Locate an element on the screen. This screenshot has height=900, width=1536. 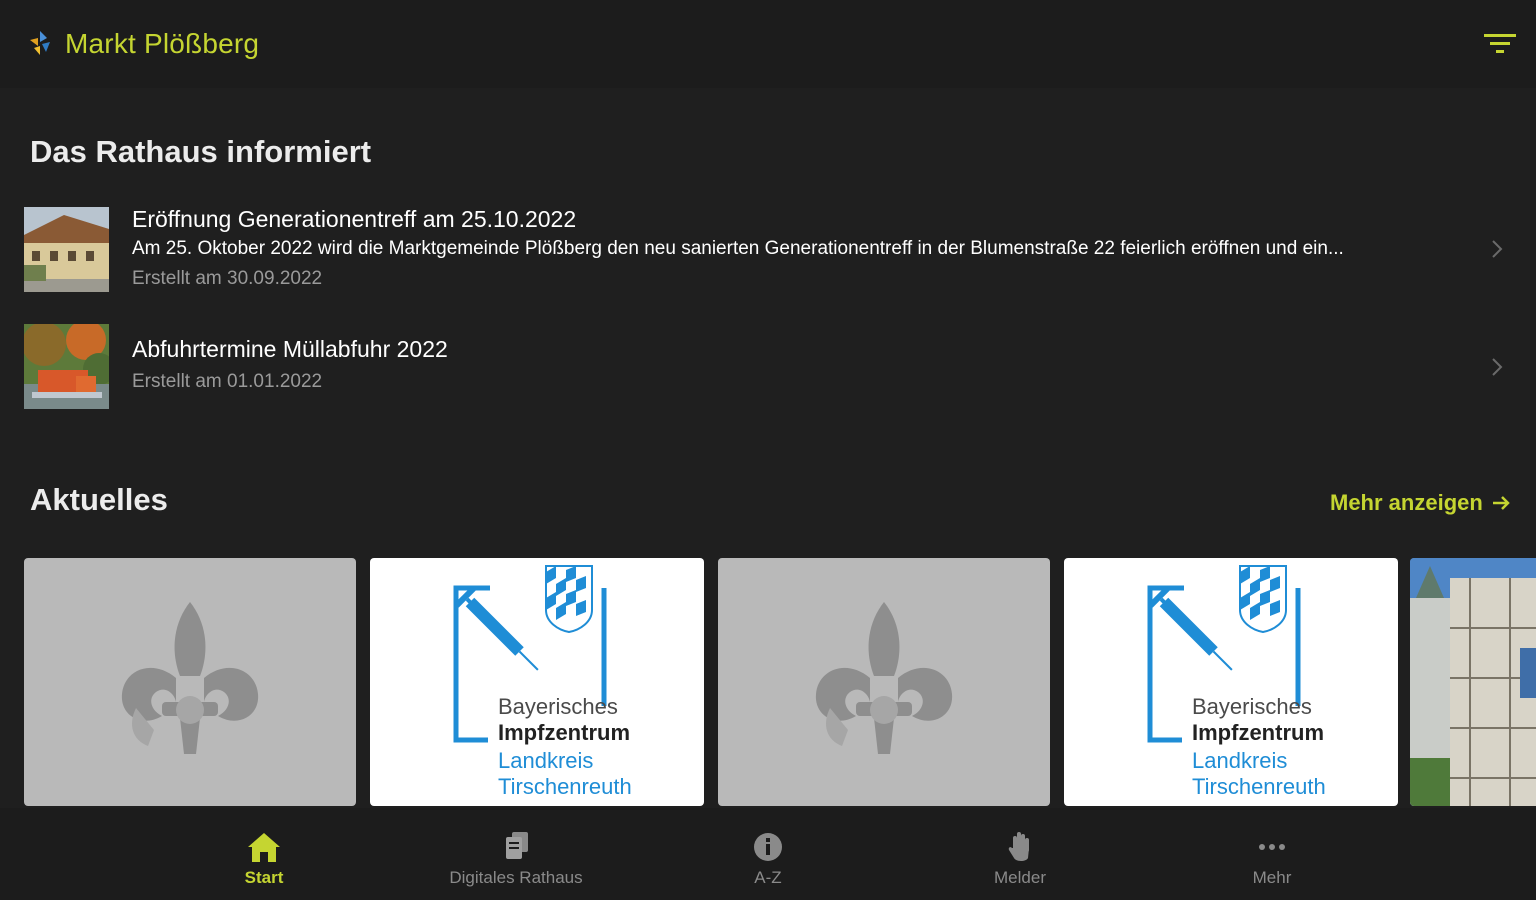
nav-label: A-Z is located at coordinates (768, 877).